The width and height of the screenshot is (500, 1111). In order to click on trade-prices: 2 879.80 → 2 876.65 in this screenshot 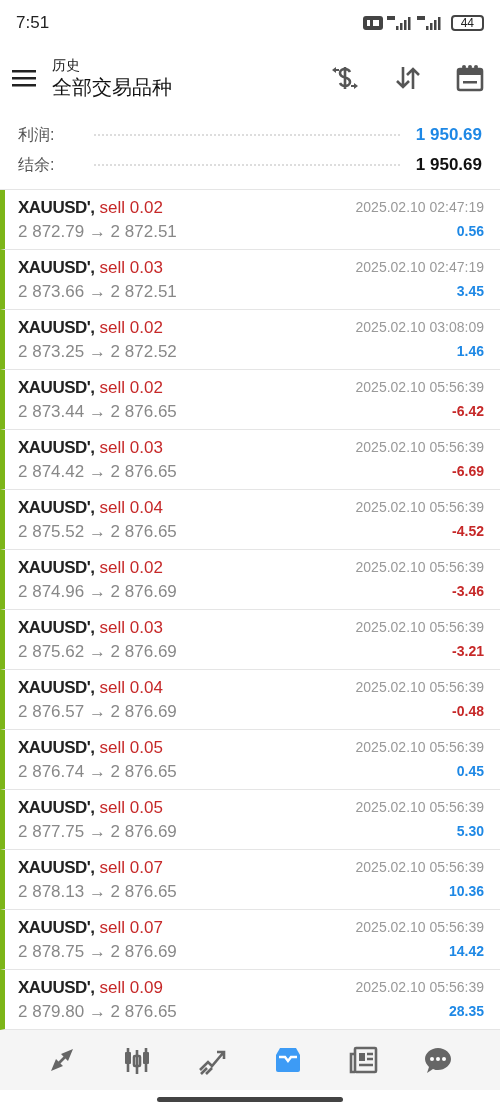, I will do `click(97, 1011)`.